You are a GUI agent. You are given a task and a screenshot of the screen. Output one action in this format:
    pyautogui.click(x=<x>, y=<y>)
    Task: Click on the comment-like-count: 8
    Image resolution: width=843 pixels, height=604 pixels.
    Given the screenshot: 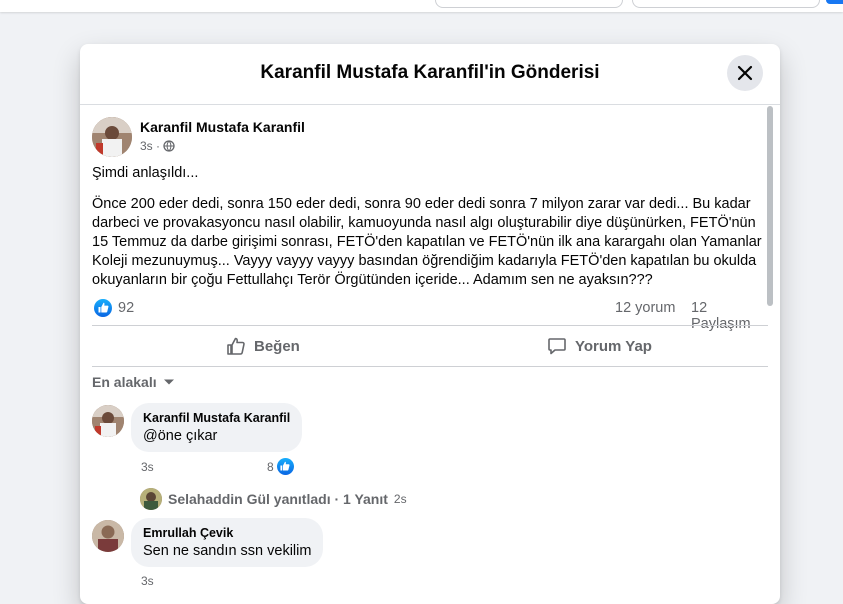 What is the action you would take?
    pyautogui.click(x=270, y=466)
    